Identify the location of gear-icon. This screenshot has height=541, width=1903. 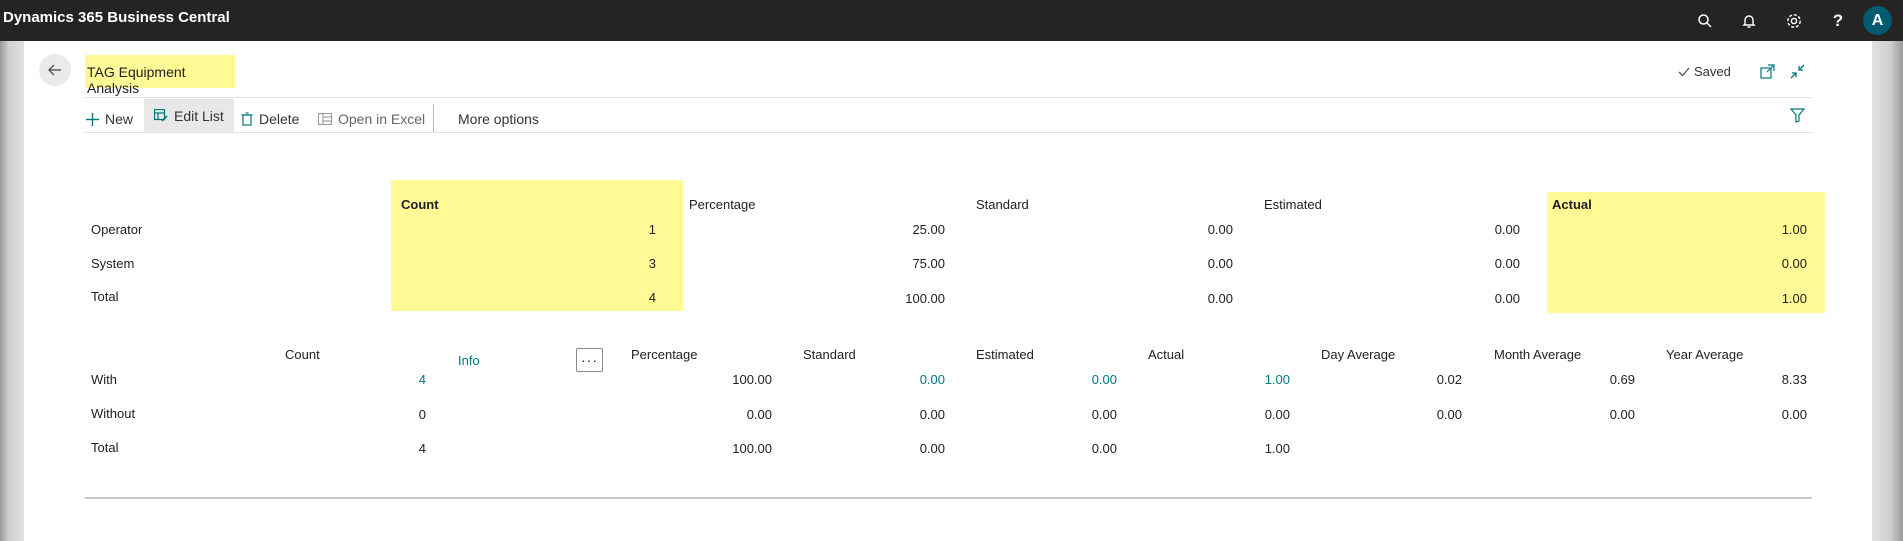
(1794, 21).